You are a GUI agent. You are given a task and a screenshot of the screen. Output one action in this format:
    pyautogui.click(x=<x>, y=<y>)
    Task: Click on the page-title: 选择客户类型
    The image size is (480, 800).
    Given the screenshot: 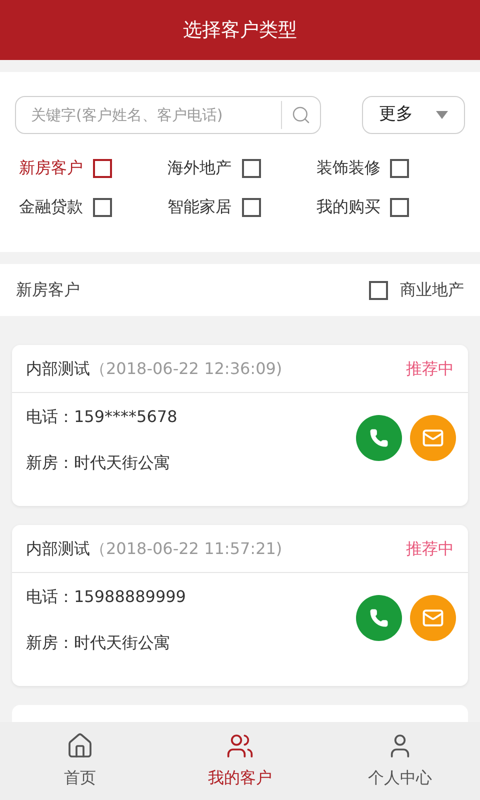 What is the action you would take?
    pyautogui.click(x=240, y=30)
    